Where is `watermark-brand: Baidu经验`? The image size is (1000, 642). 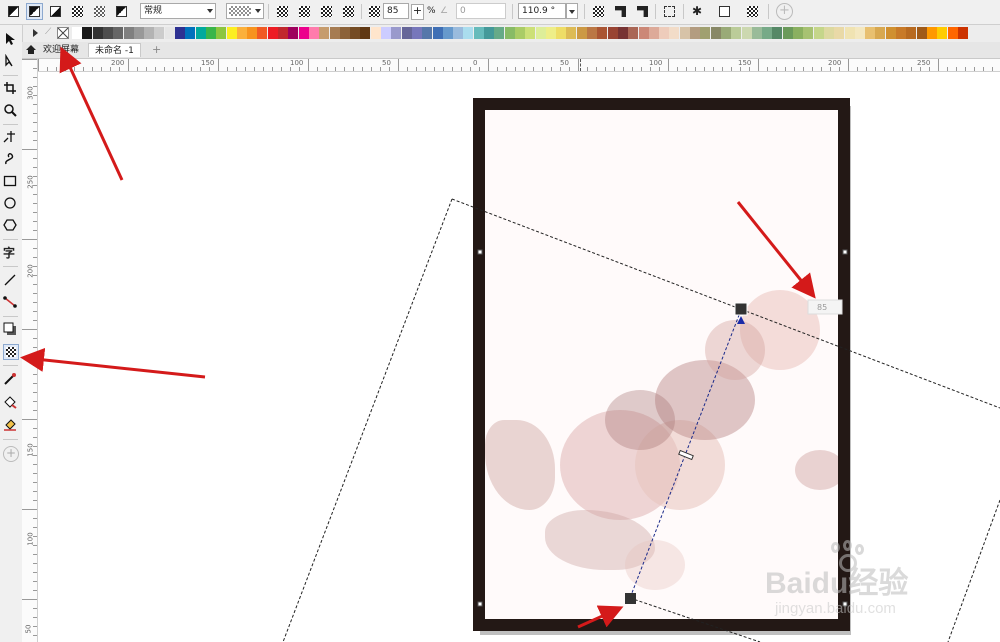 watermark-brand: Baidu经验 is located at coordinates (837, 583).